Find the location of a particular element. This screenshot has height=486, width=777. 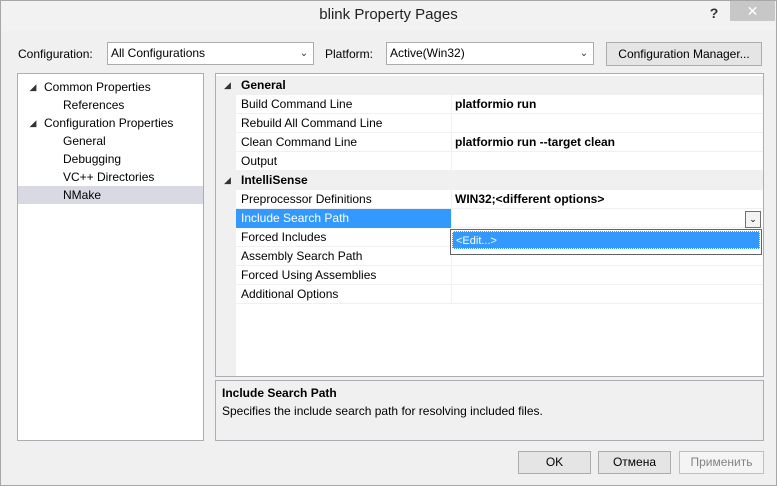

property-name: Build Command Line is located at coordinates (344, 104).